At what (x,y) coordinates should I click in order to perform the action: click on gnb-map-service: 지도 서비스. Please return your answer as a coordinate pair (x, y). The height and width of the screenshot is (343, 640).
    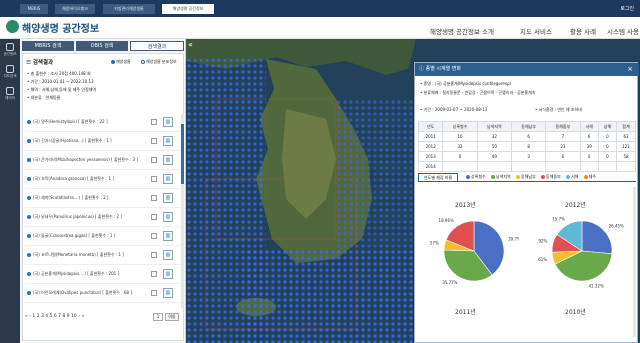
    Looking at the image, I should click on (536, 31).